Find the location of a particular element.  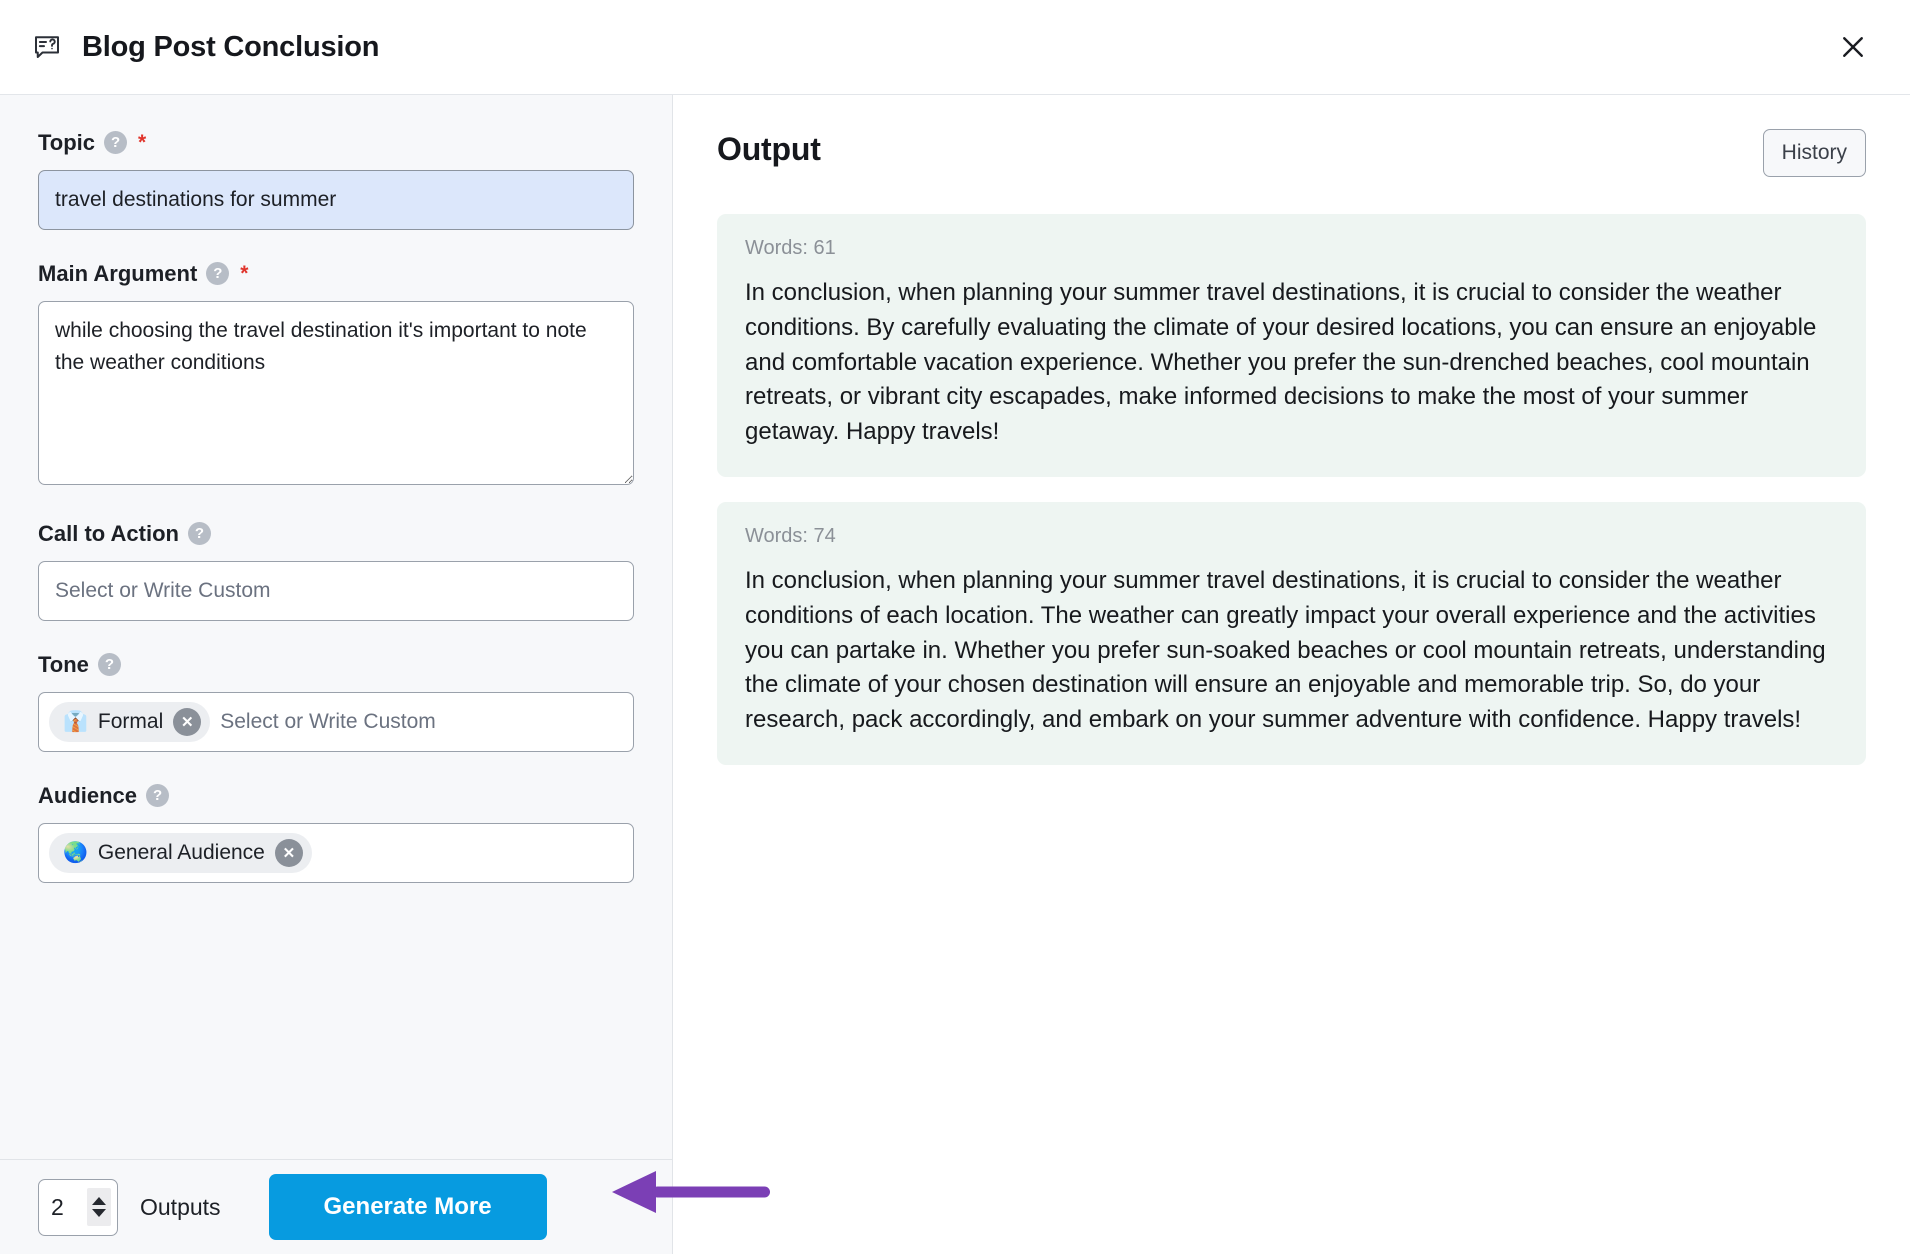

form-footer-bar: 2 Outputs Generate More is located at coordinates (336, 1206).